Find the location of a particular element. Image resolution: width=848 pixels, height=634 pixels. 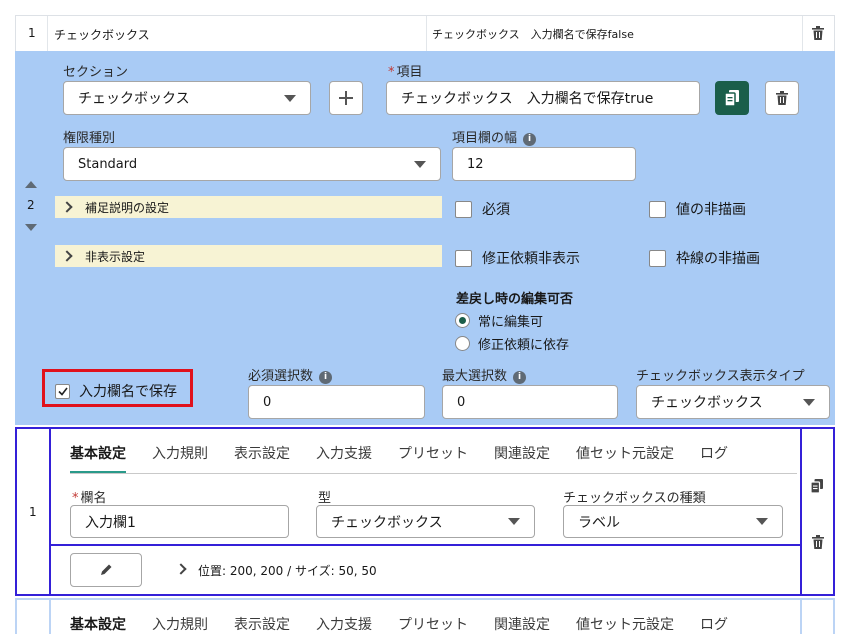

save-as-name-checkbox: 入力欄名で保存 is located at coordinates (116, 391).